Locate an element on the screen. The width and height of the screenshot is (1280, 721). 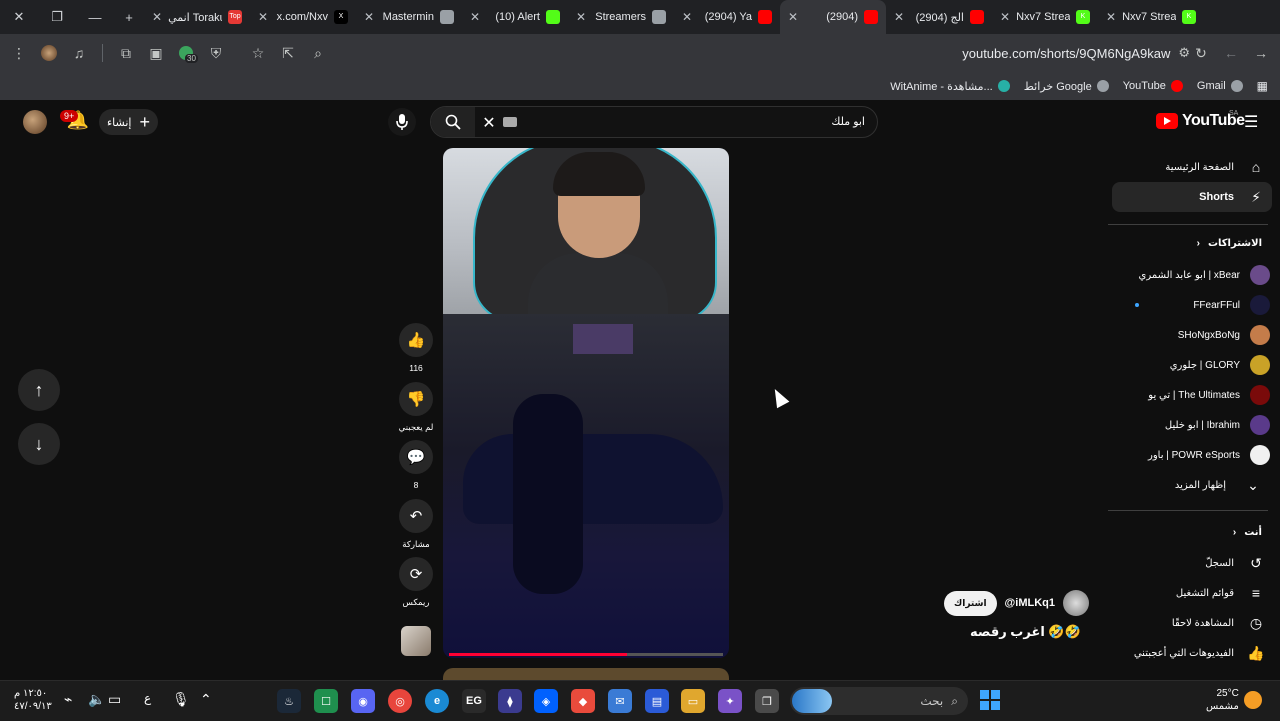
apps-grid-icon: ▦ is located at coordinates (1262, 86).